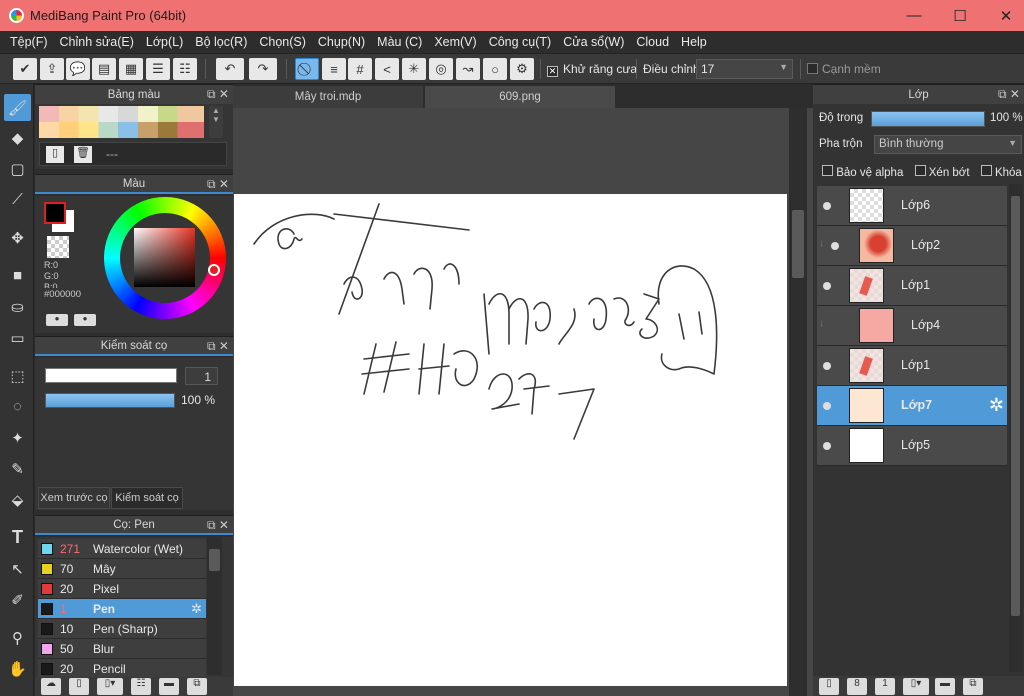  I want to click on concentric-snap-icon: ◎, so click(441, 69).